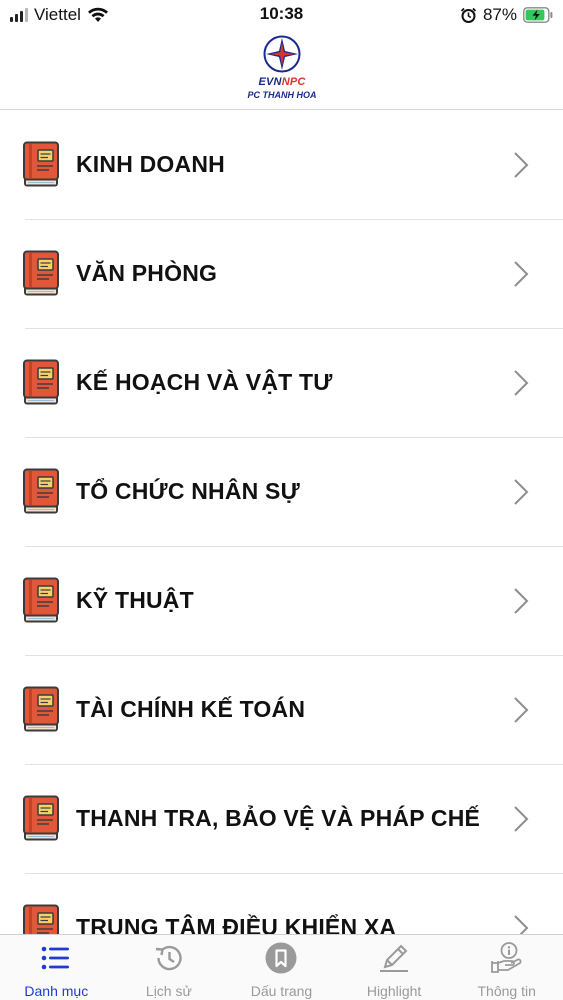 The image size is (563, 1000). What do you see at coordinates (270, 82) in the screenshot?
I see `logo-evn: EVN` at bounding box center [270, 82].